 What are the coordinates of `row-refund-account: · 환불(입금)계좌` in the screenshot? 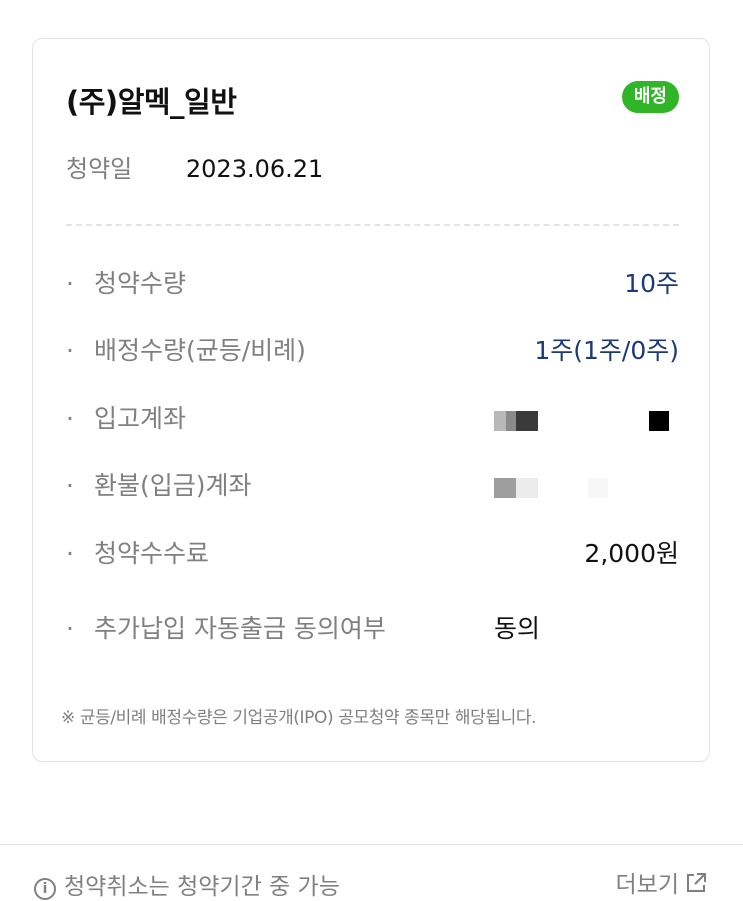 It's located at (372, 486).